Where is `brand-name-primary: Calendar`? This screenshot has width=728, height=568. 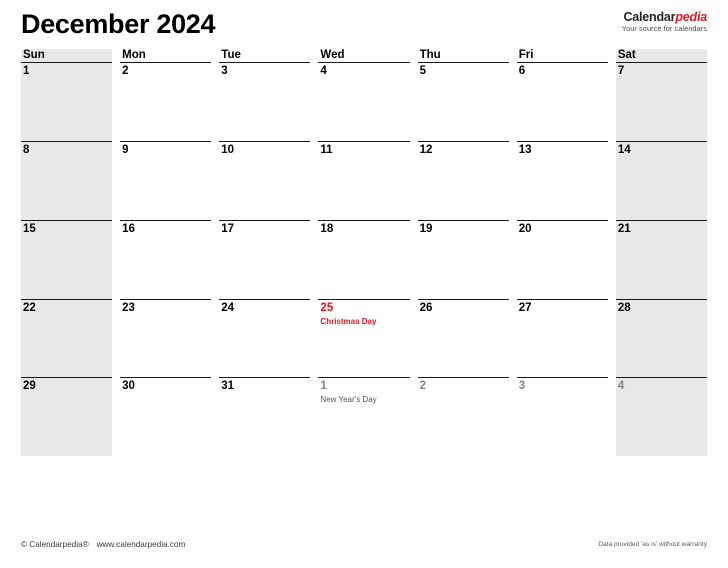 brand-name-primary: Calendar is located at coordinates (649, 17).